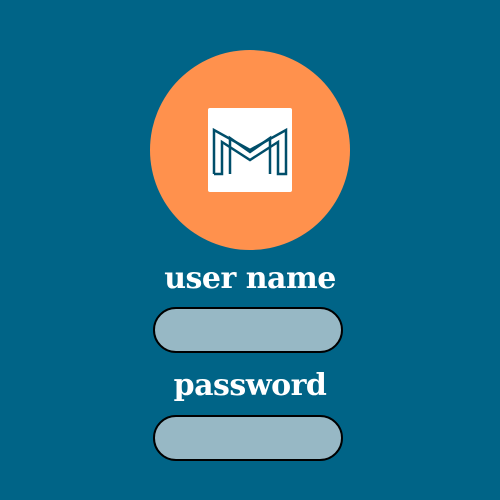  What do you see at coordinates (248, 330) in the screenshot?
I see `username-input` at bounding box center [248, 330].